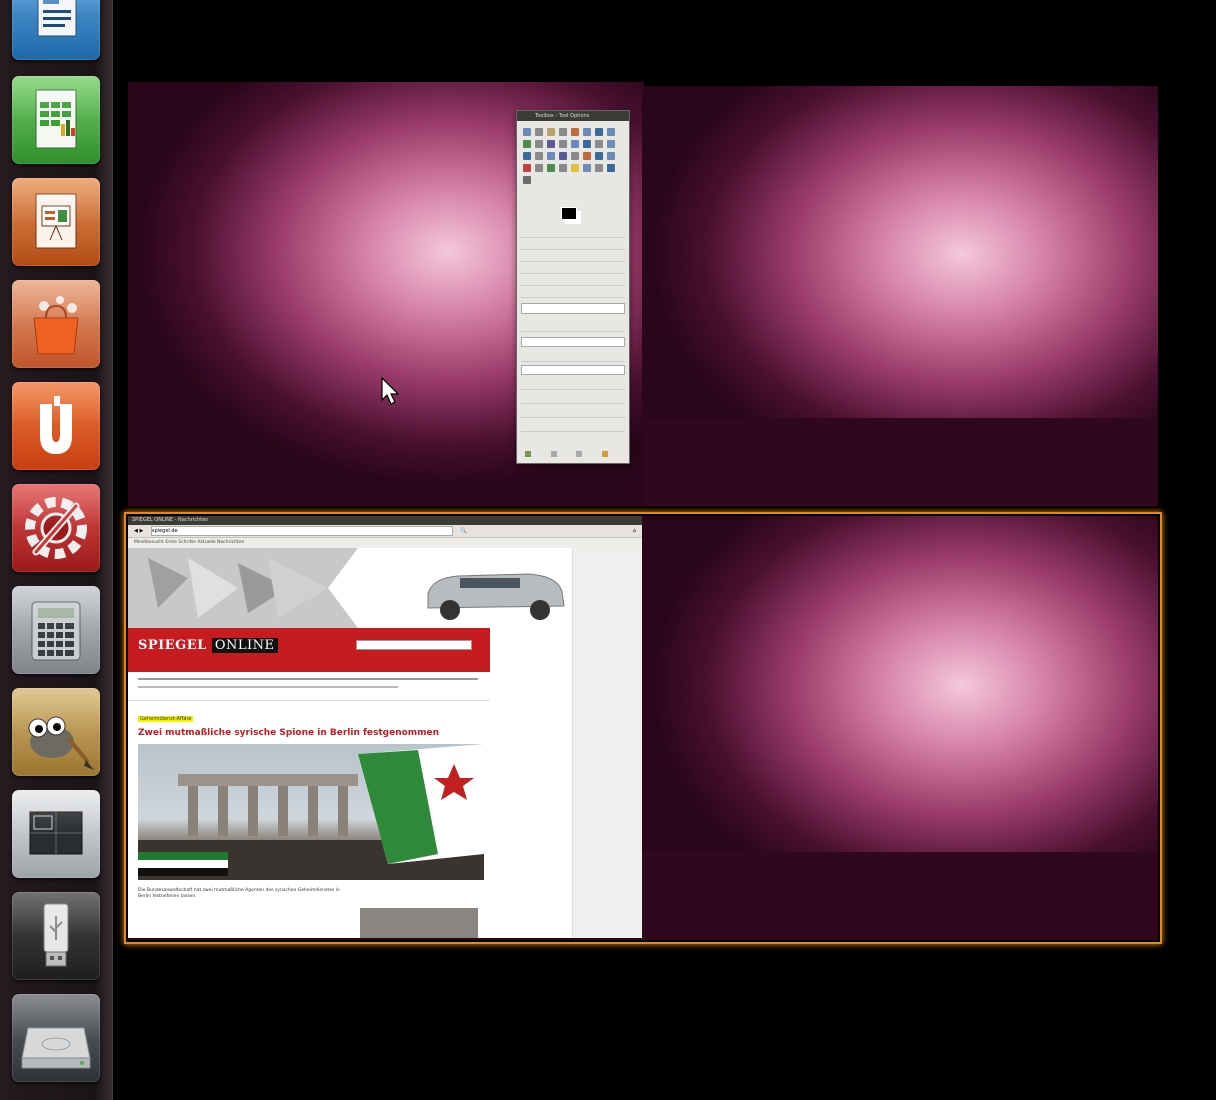 The image size is (1216, 1100). I want to click on back-icon: ◀, so click(136, 531).